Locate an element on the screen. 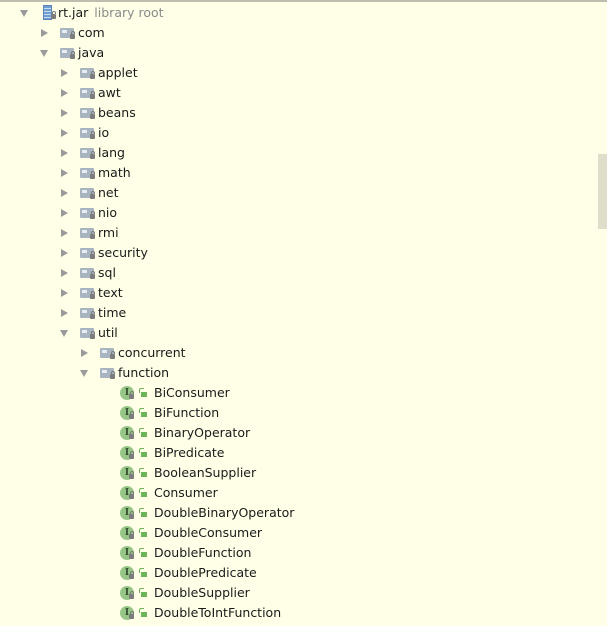  tree-node-interface: I DoubleFunction is located at coordinates (300, 553).